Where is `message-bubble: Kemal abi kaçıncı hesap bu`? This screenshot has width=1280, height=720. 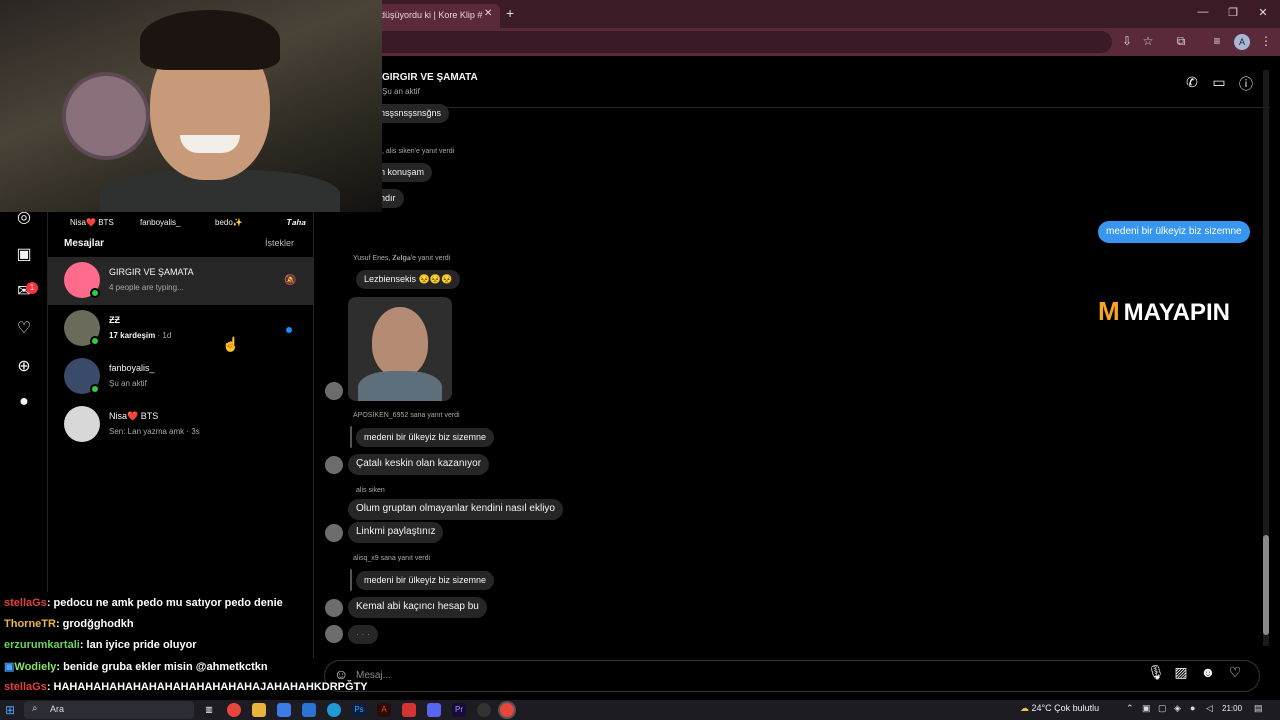
message-bubble: Kemal abi kaçıncı hesap bu is located at coordinates (417, 607).